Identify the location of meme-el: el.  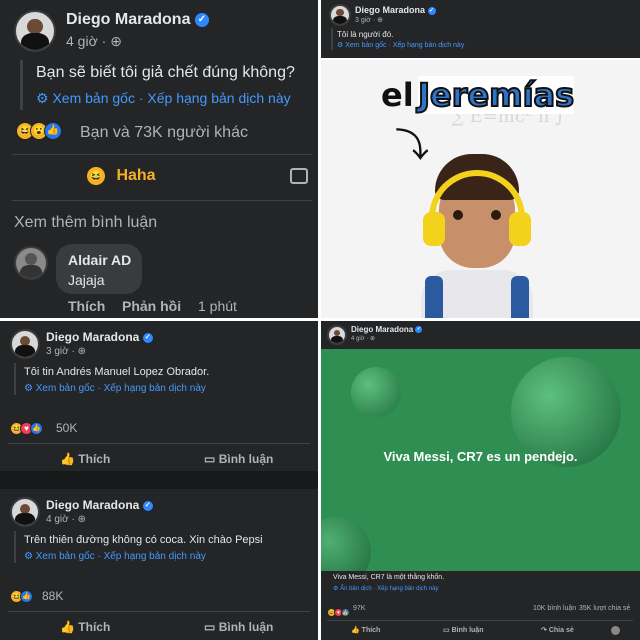
(397, 95).